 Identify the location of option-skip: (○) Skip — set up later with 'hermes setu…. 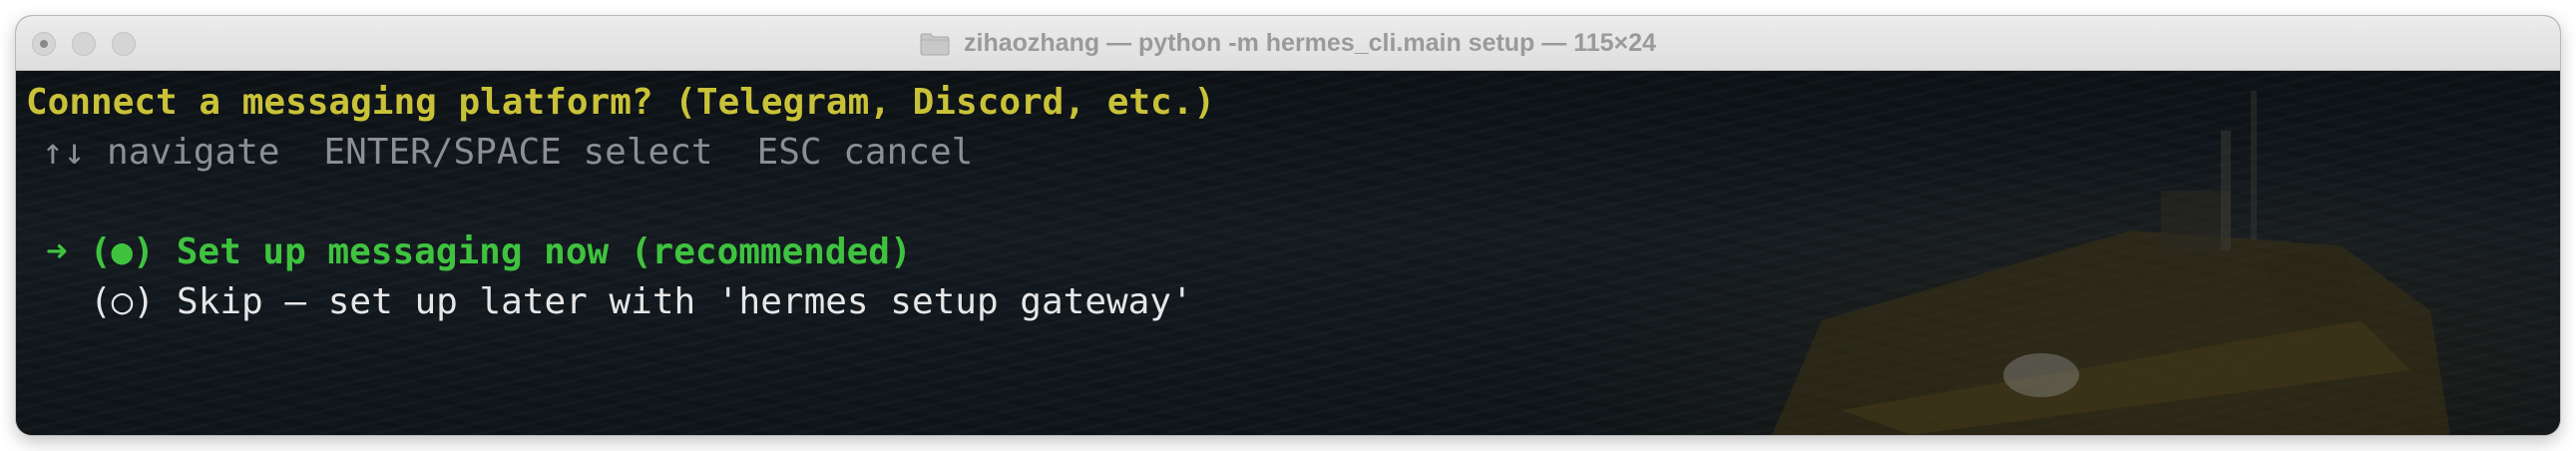
(619, 302).